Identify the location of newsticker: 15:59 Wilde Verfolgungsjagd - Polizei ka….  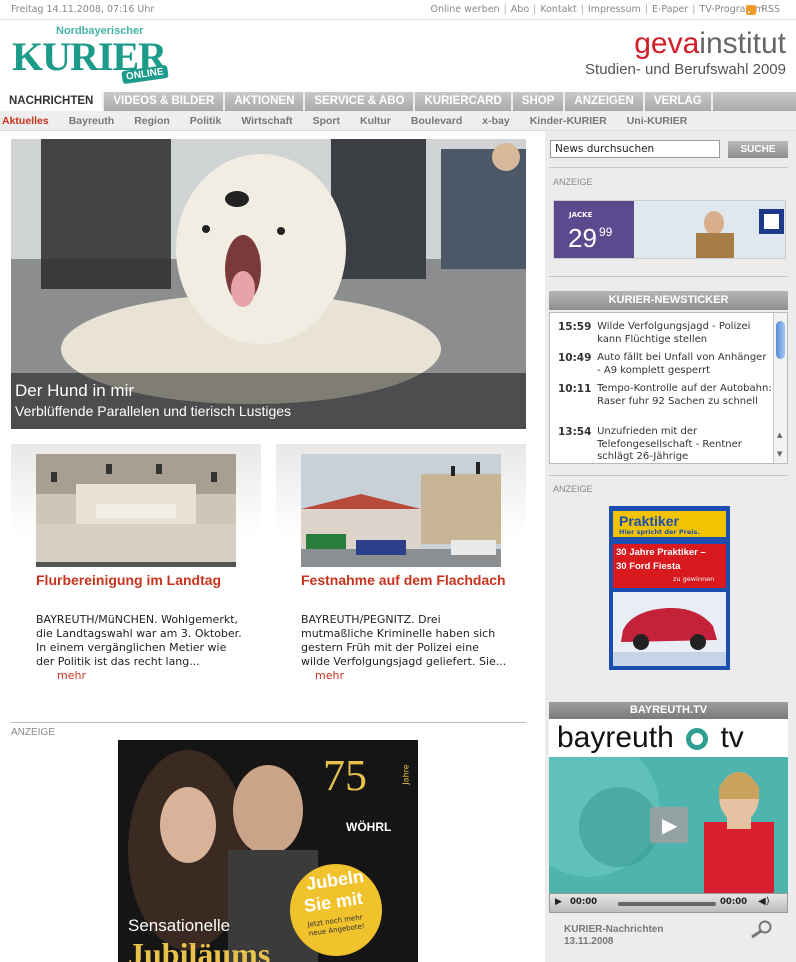
(668, 388).